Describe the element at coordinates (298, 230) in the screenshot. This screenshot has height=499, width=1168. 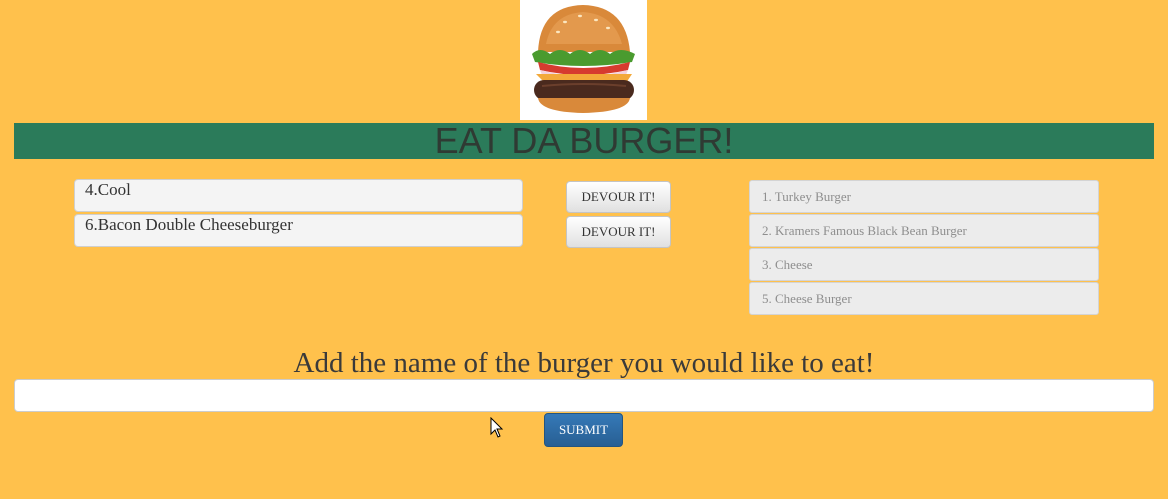
I see `list-item: 6.Bacon Double Cheeseburger` at that location.